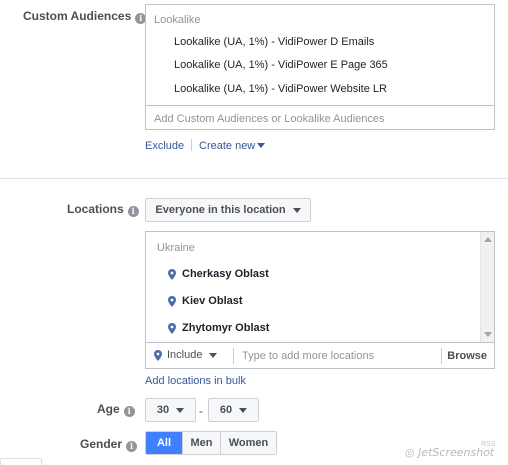 This screenshot has width=508, height=465. Describe the element at coordinates (218, 274) in the screenshot. I see `location-item: Cherkasy Oblast` at that location.